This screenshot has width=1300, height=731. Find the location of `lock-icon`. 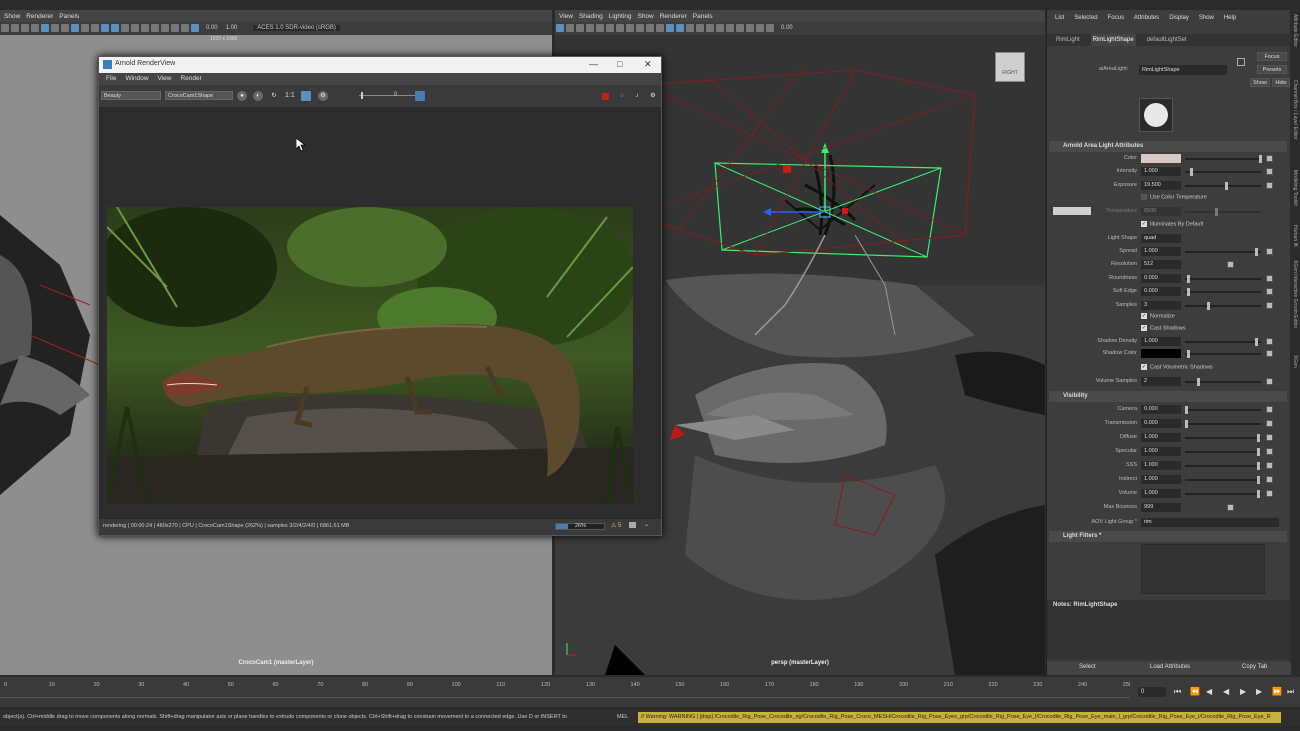

lock-icon is located at coordinates (570, 28).